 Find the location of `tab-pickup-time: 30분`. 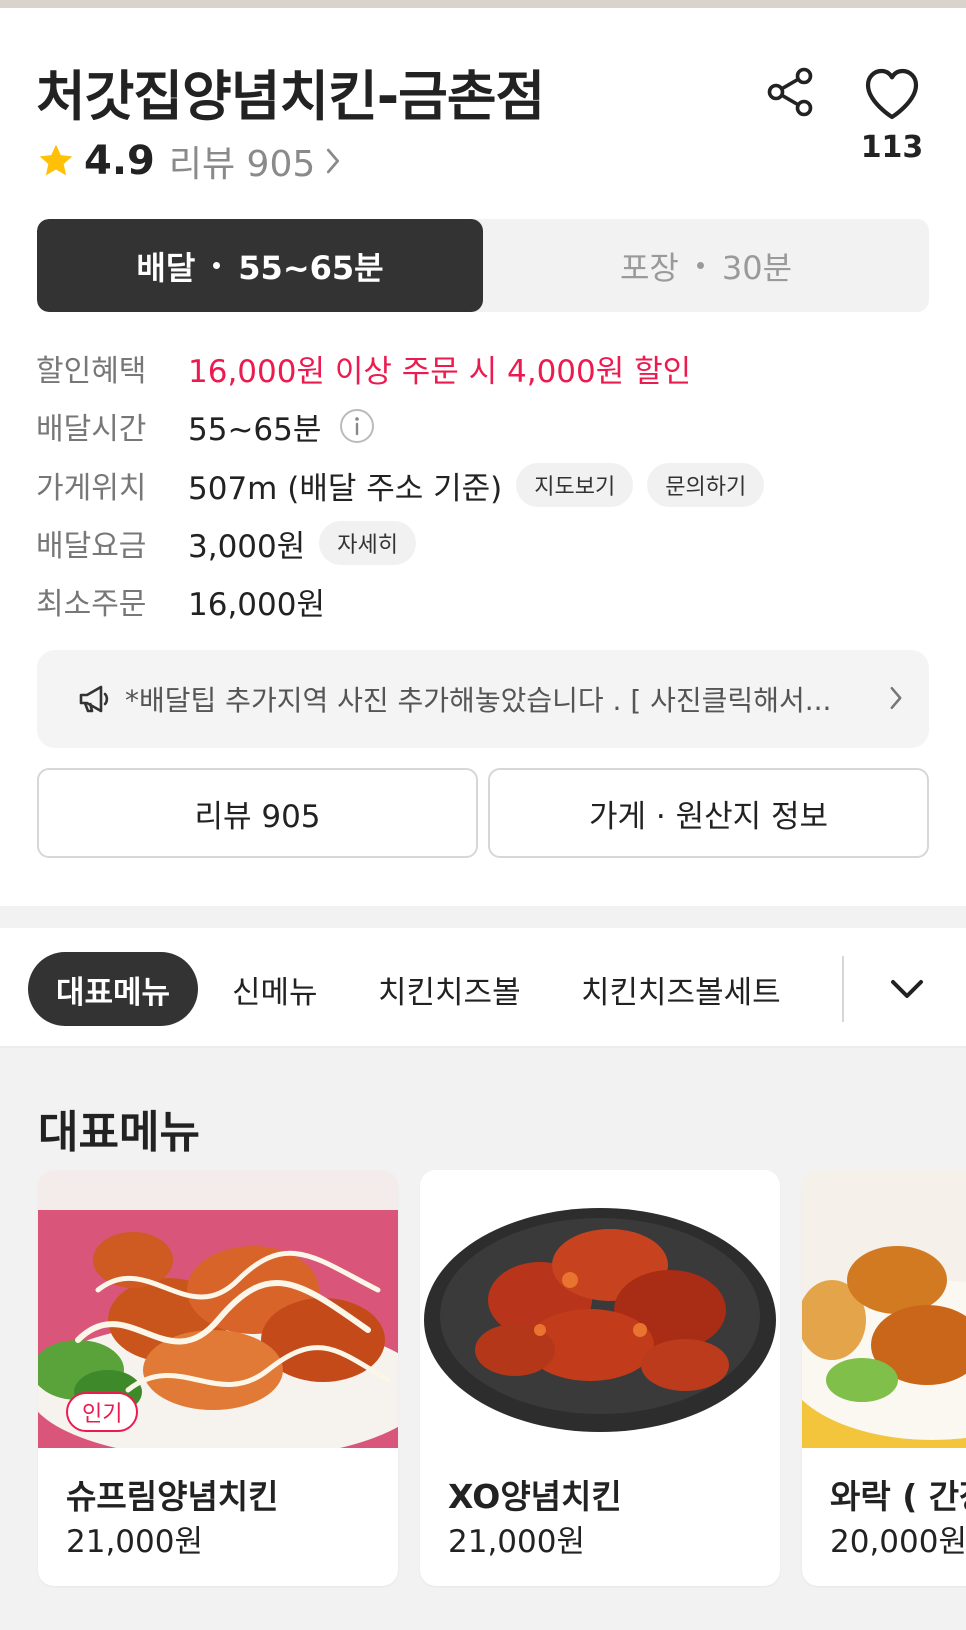

tab-pickup-time: 30분 is located at coordinates (757, 267).